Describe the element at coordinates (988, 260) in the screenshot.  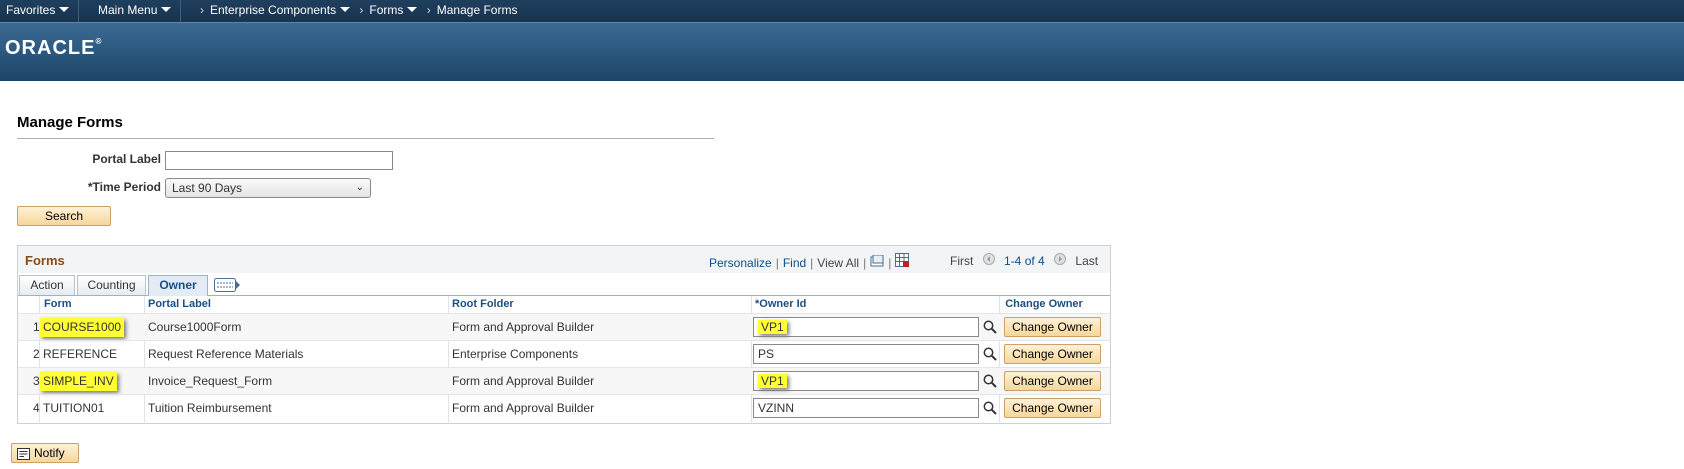
I see `previous-arrow-icon` at that location.